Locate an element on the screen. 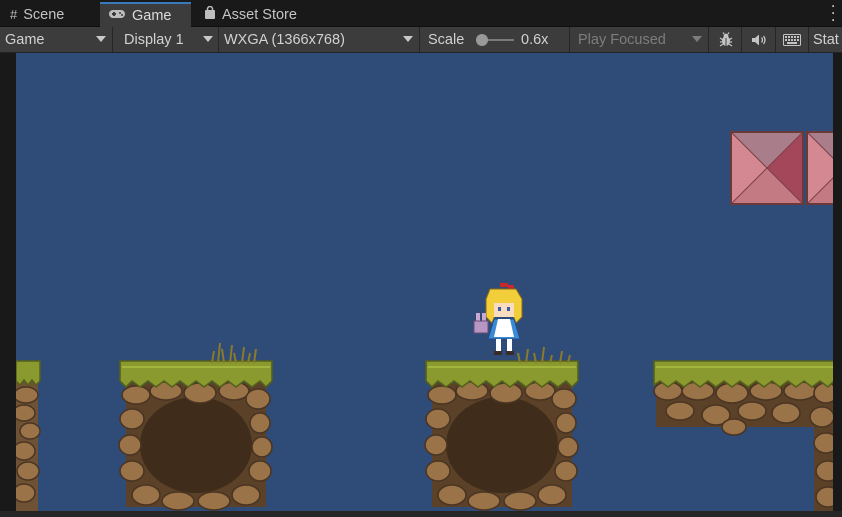 Image resolution: width=842 pixels, height=517 pixels. scale-label-text: Scale is located at coordinates (446, 39).